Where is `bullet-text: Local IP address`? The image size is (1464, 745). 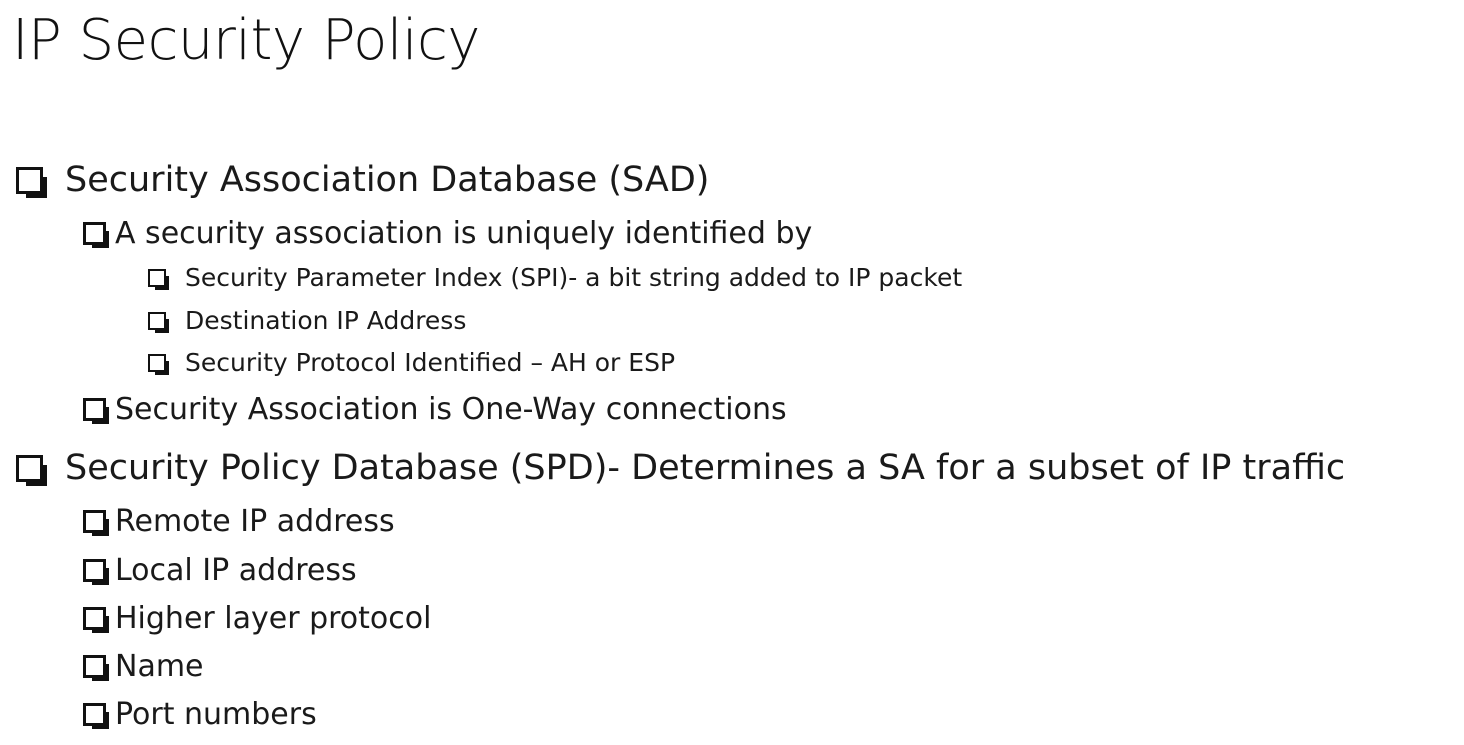 bullet-text: Local IP address is located at coordinates (236, 570).